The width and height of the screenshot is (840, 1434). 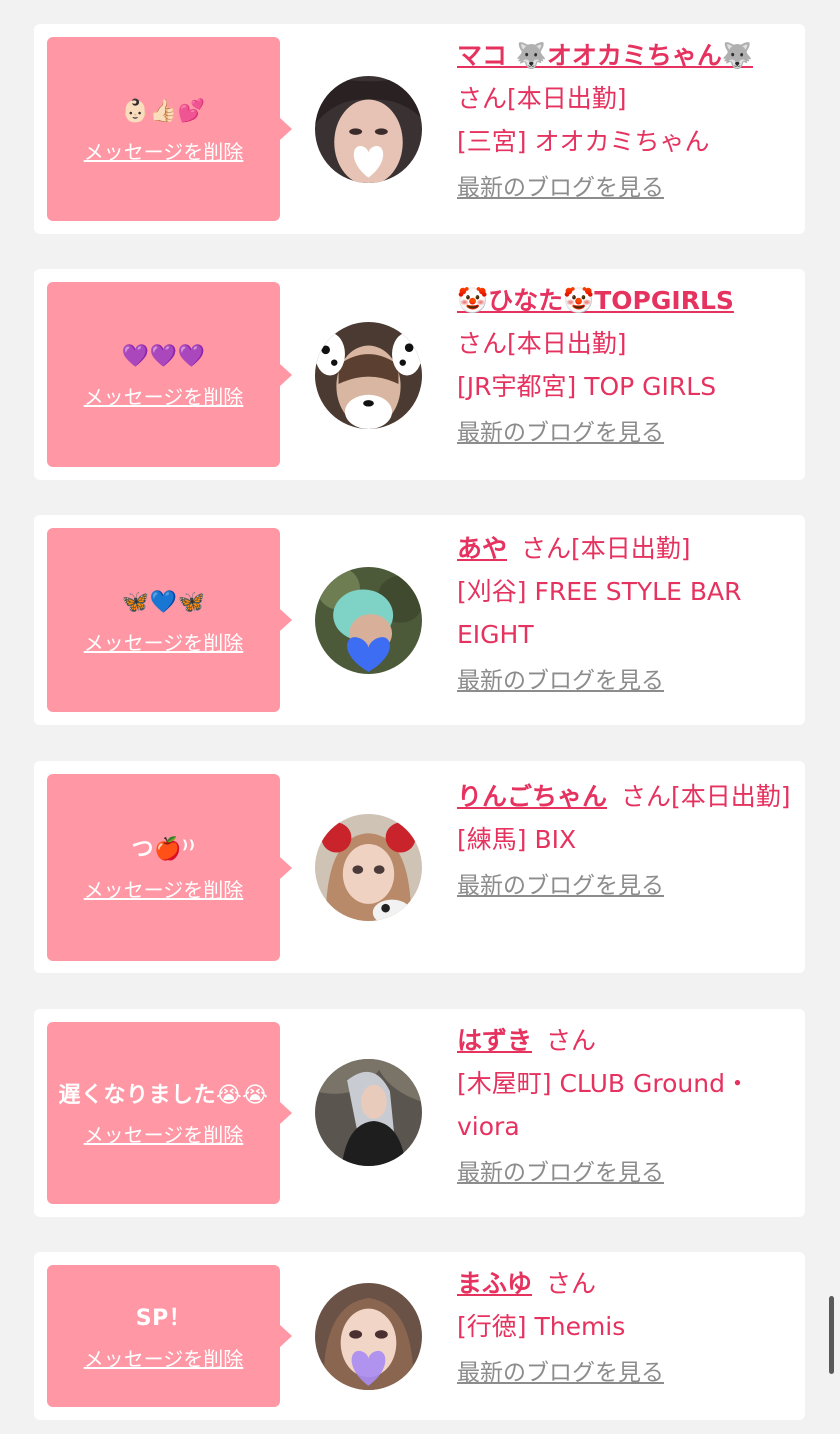 What do you see at coordinates (494, 1040) in the screenshot?
I see `cast-name-link: はずき` at bounding box center [494, 1040].